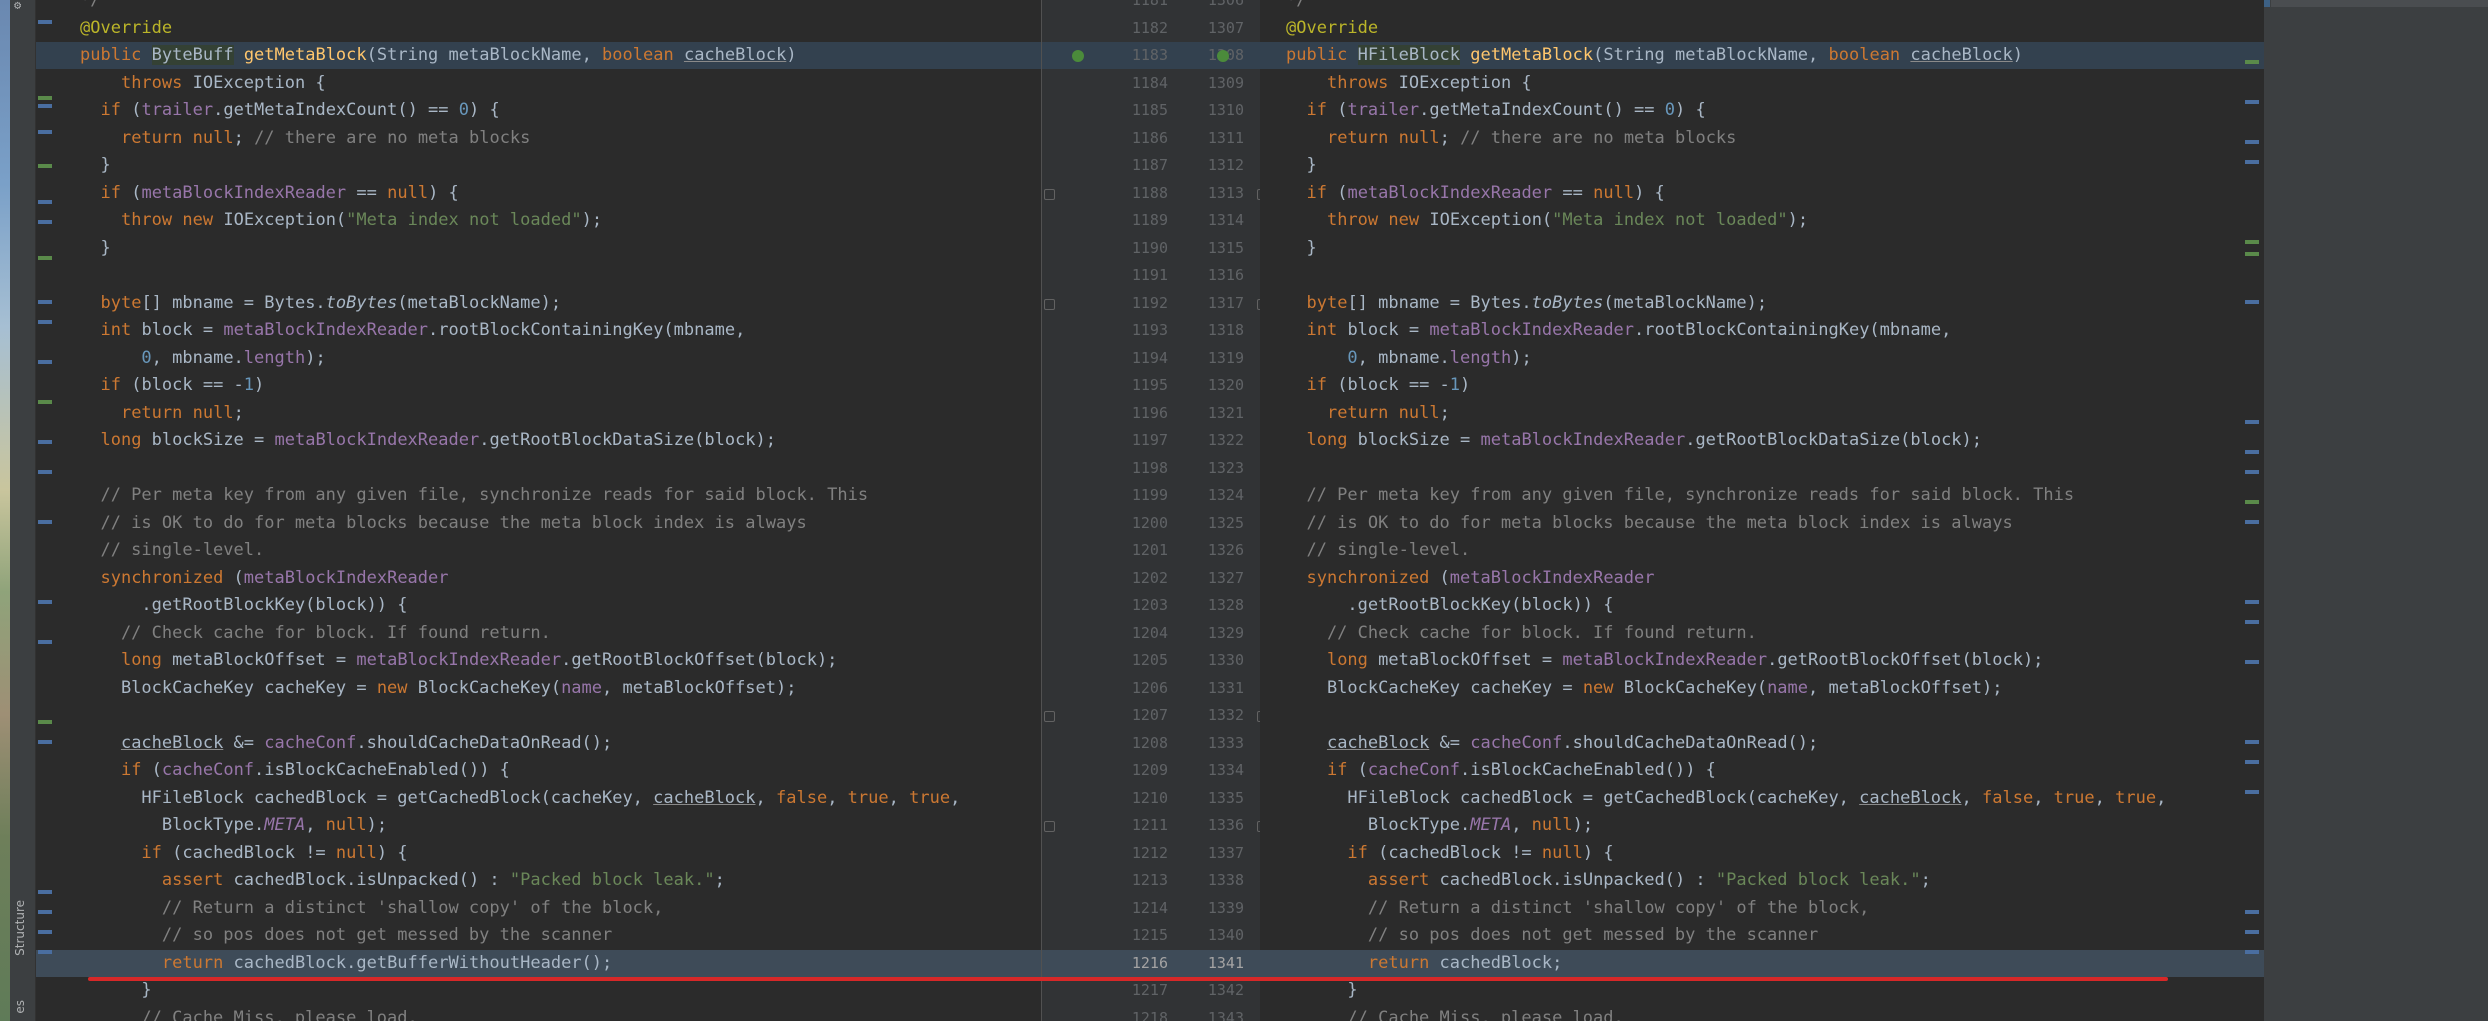 Image resolution: width=2488 pixels, height=1021 pixels. I want to click on code-line: BlockType.META, null);, so click(538, 825).